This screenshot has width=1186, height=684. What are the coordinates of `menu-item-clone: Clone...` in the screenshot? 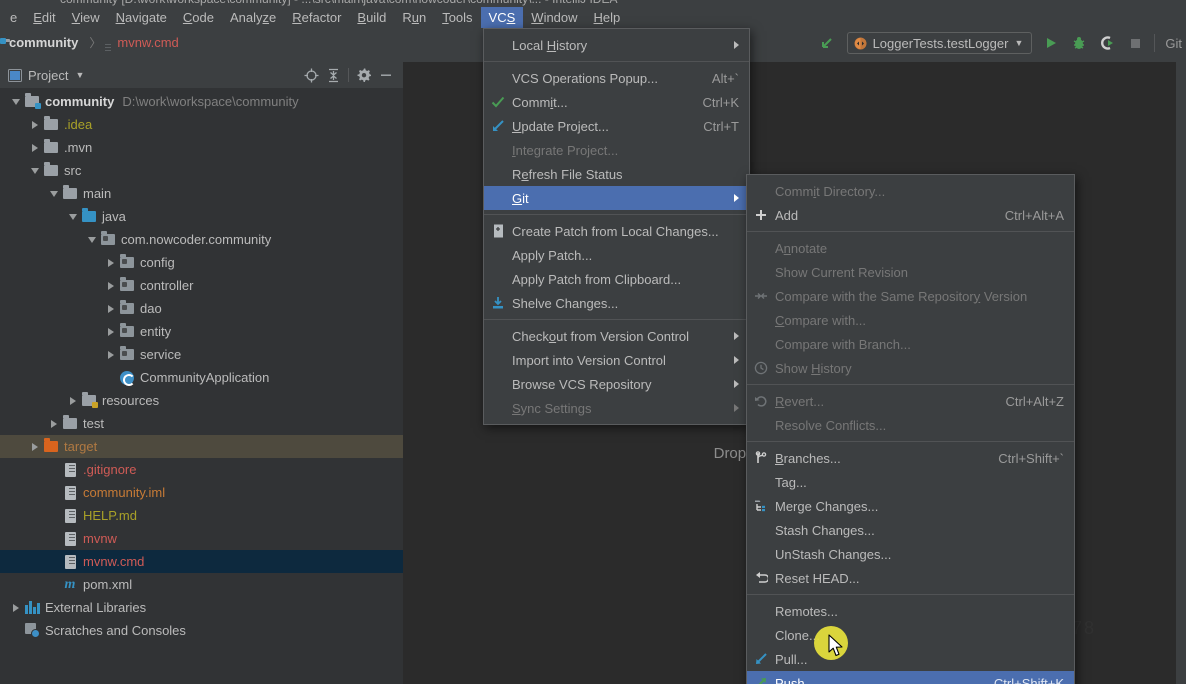 It's located at (910, 635).